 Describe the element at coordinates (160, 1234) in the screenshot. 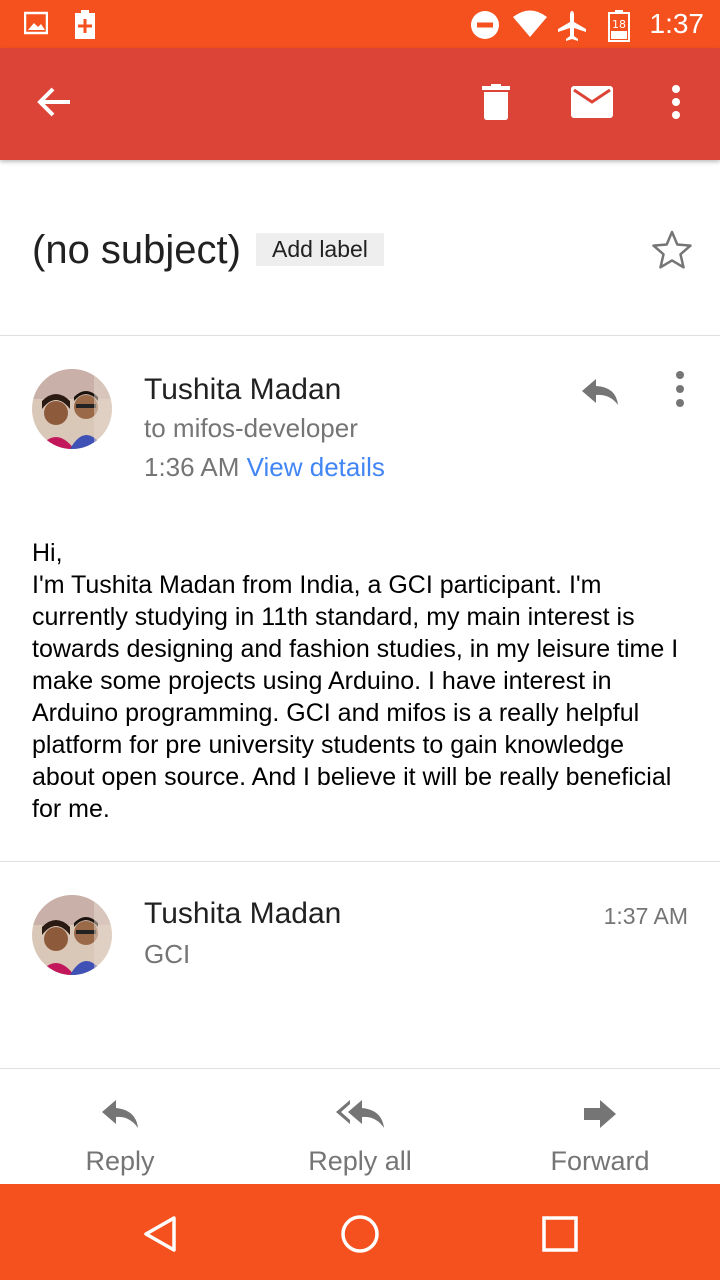

I see `back-nav-icon` at that location.